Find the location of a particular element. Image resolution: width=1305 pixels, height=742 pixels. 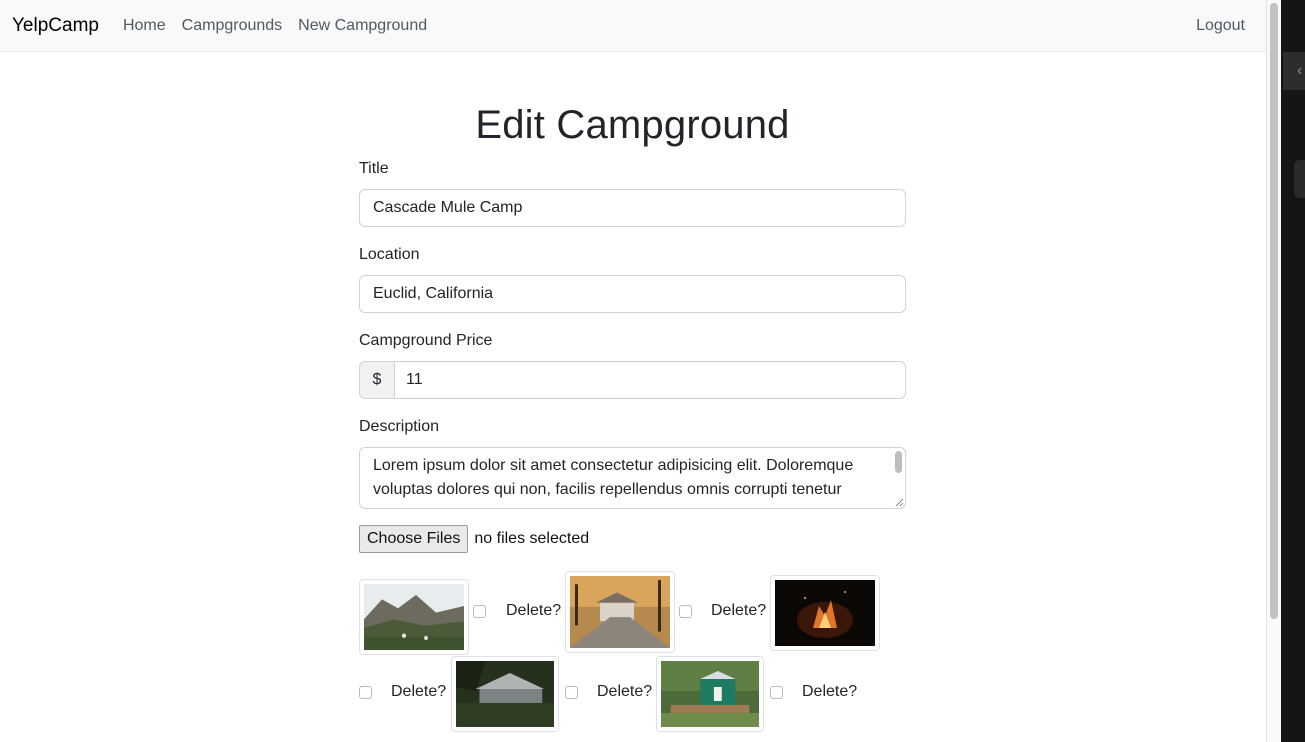

adjacent-panel-tab is located at coordinates (1299, 179).